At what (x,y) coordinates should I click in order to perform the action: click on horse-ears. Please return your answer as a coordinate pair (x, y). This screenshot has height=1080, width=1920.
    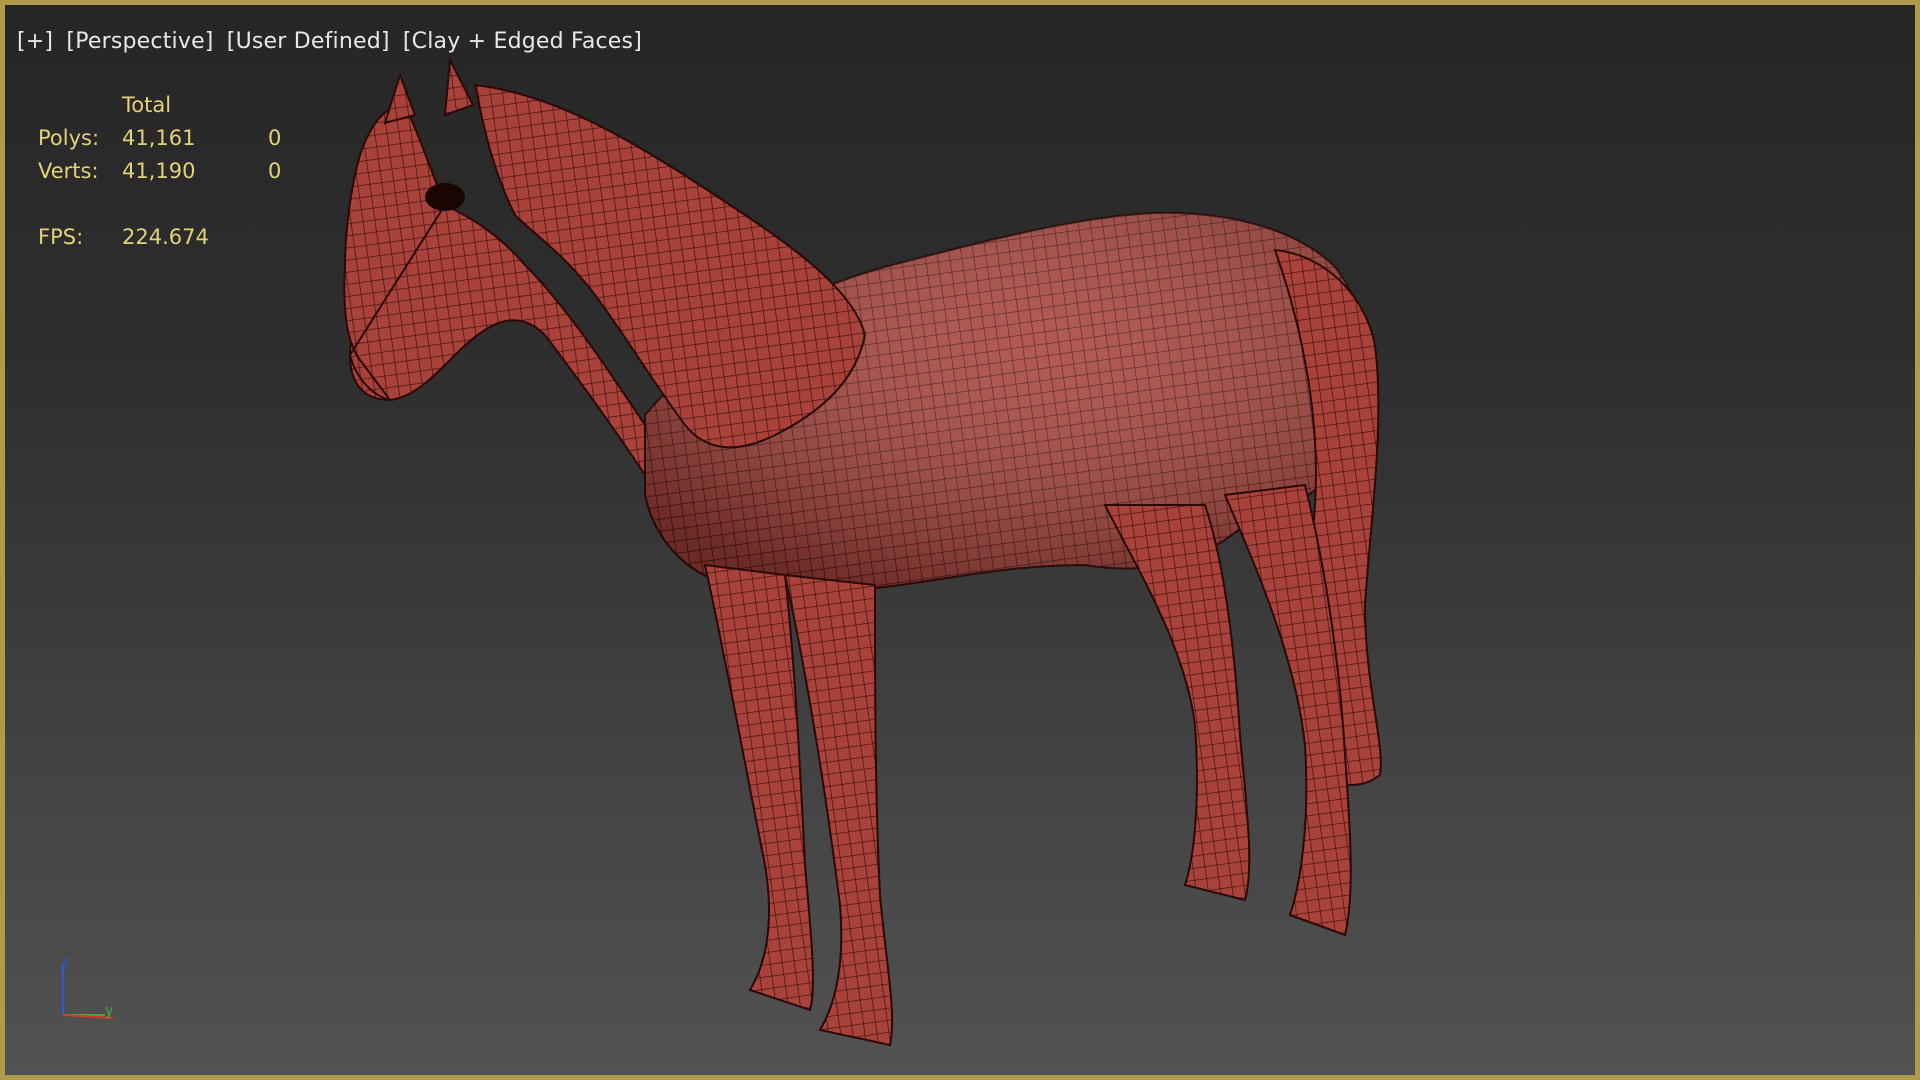
    Looking at the image, I should click on (429, 90).